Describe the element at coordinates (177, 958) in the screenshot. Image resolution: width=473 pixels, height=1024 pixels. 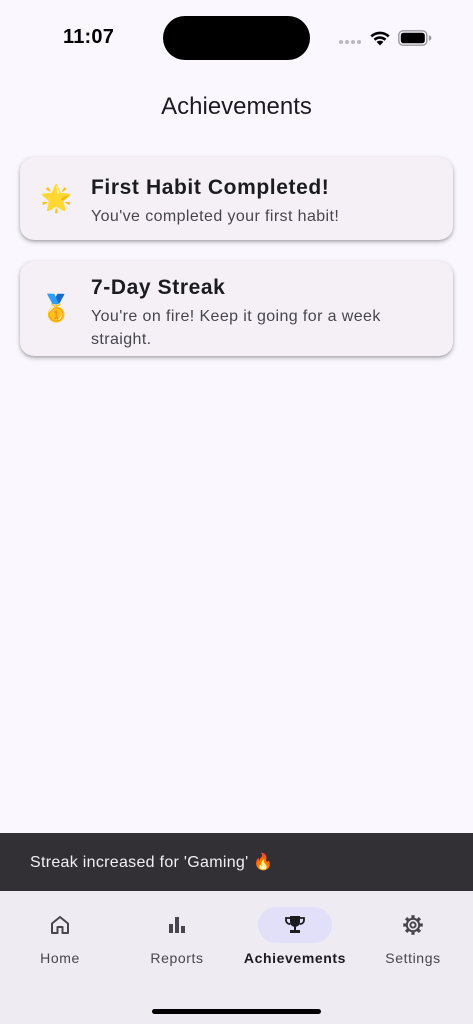
I see `nav-label: Reports` at that location.